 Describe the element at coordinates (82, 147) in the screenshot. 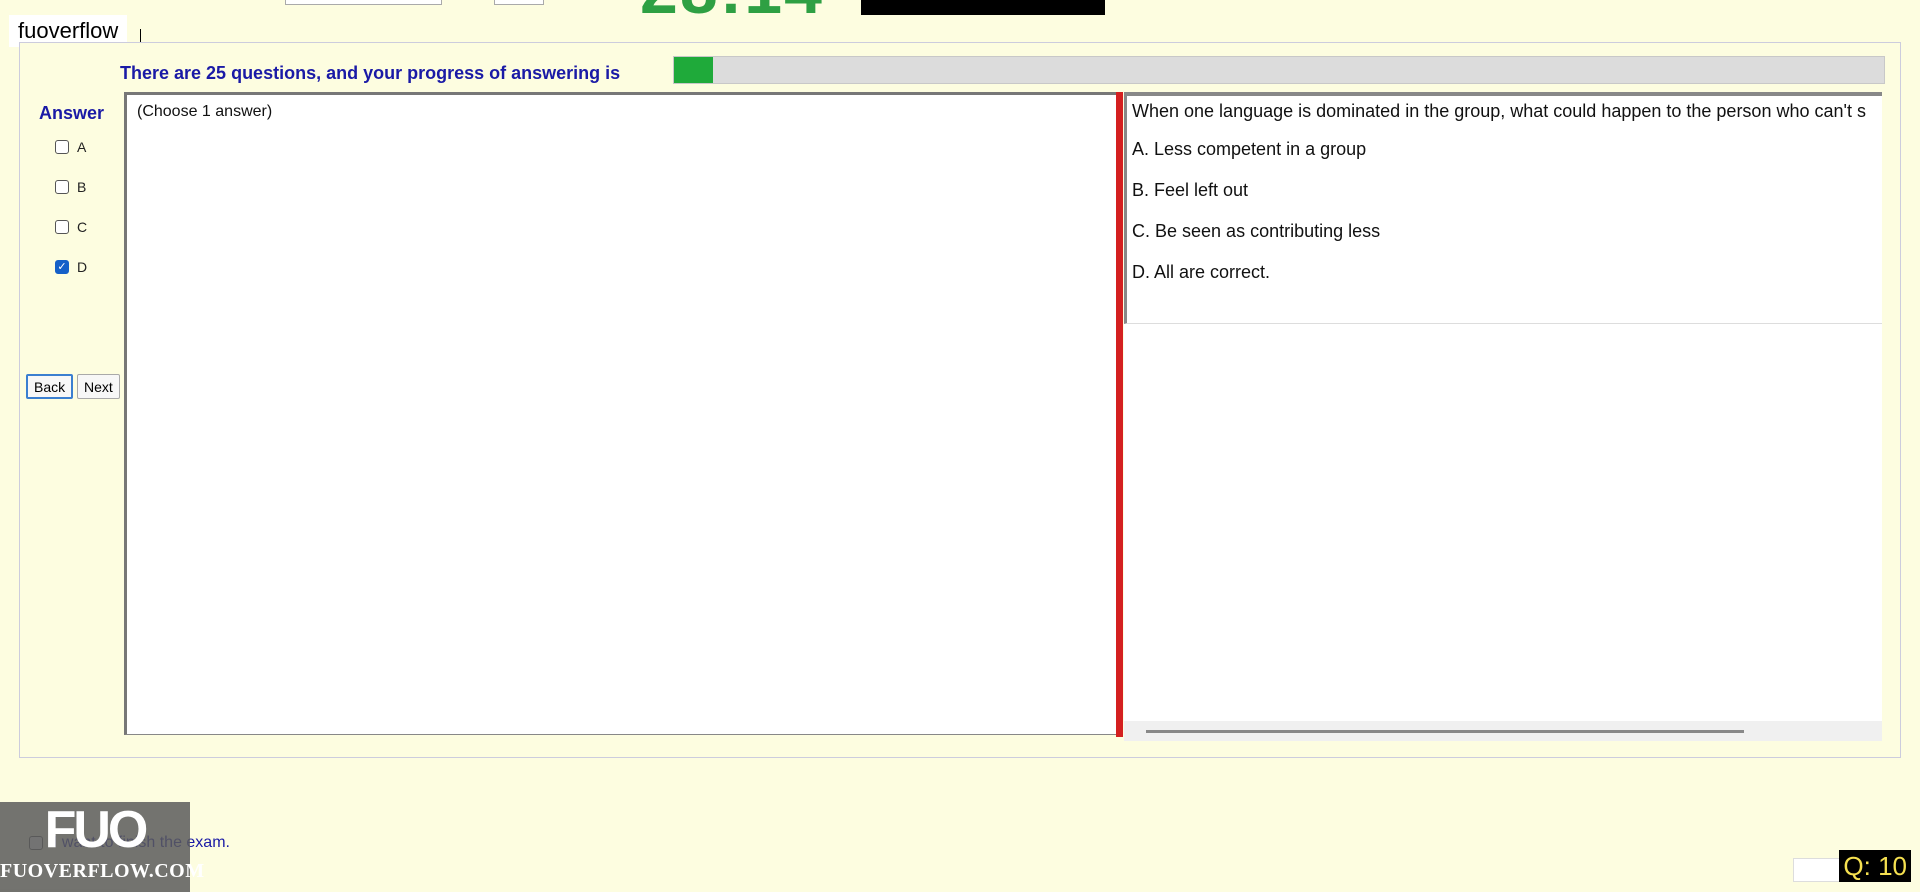

I see `answer-option-label: A` at that location.